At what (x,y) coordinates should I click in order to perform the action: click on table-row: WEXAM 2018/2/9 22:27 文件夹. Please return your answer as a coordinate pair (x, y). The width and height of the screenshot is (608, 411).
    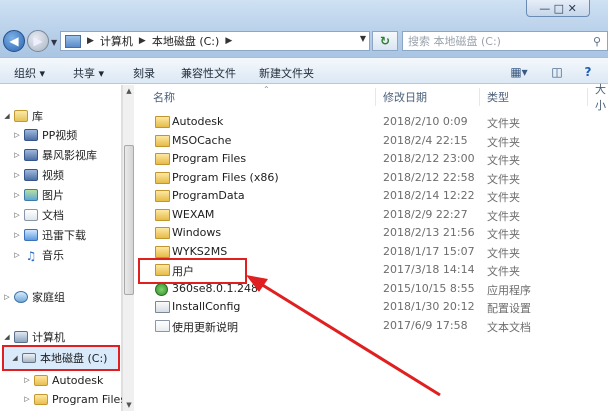
    Looking at the image, I should click on (371, 215).